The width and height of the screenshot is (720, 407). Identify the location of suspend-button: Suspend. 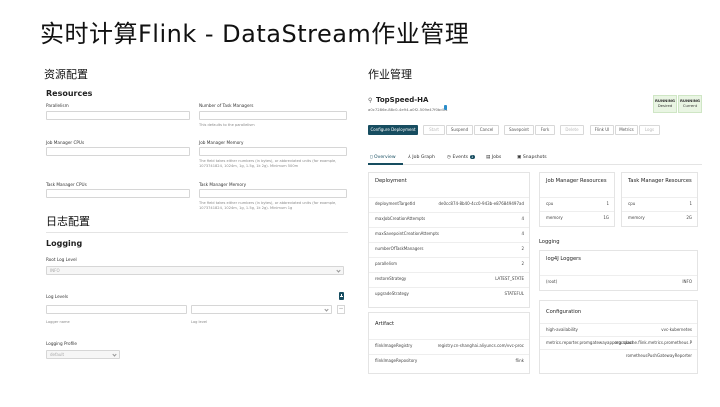
(459, 130).